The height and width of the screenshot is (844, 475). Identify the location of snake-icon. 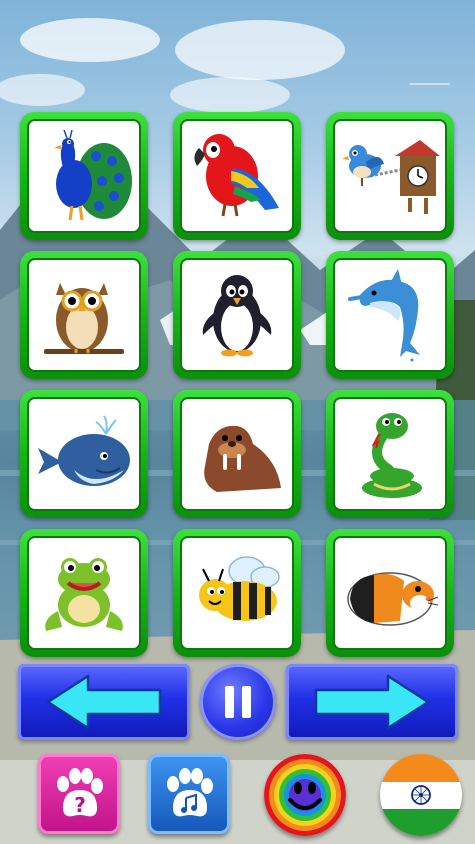
(392, 455).